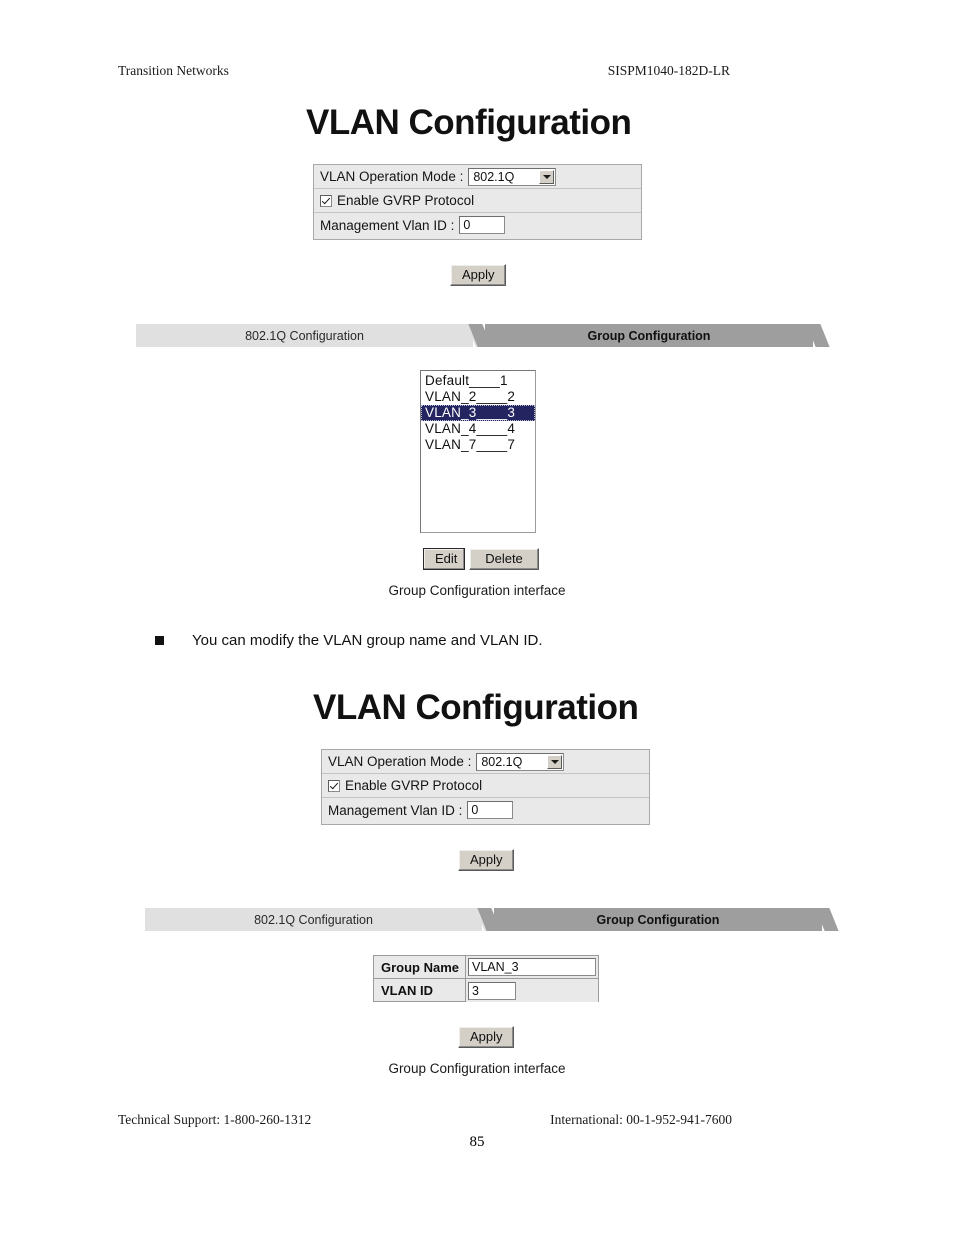 Image resolution: width=954 pixels, height=1235 pixels. Describe the element at coordinates (532, 990) in the screenshot. I see `vlan-id-field-cell: 3` at that location.